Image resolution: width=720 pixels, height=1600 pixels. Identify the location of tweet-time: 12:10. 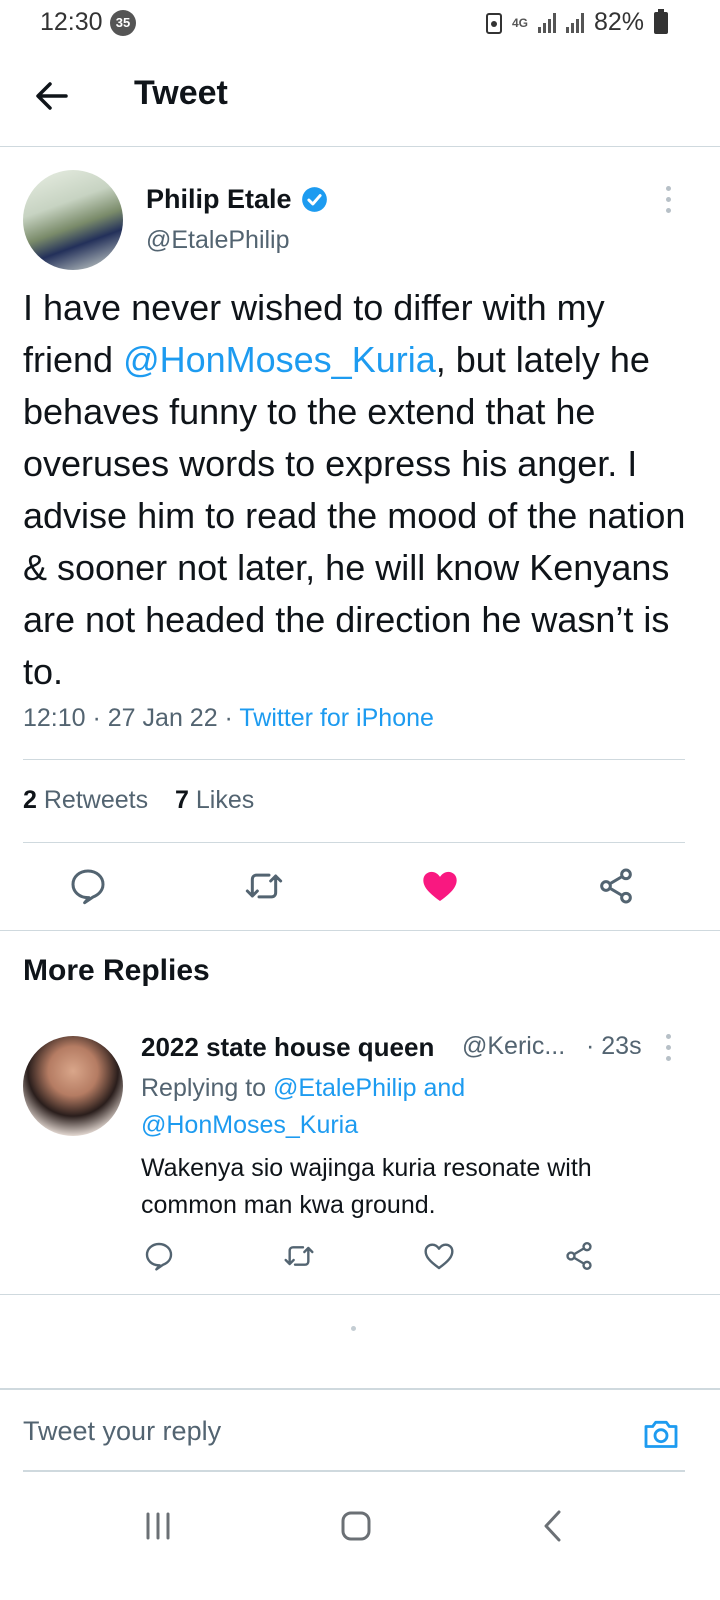
(54, 718).